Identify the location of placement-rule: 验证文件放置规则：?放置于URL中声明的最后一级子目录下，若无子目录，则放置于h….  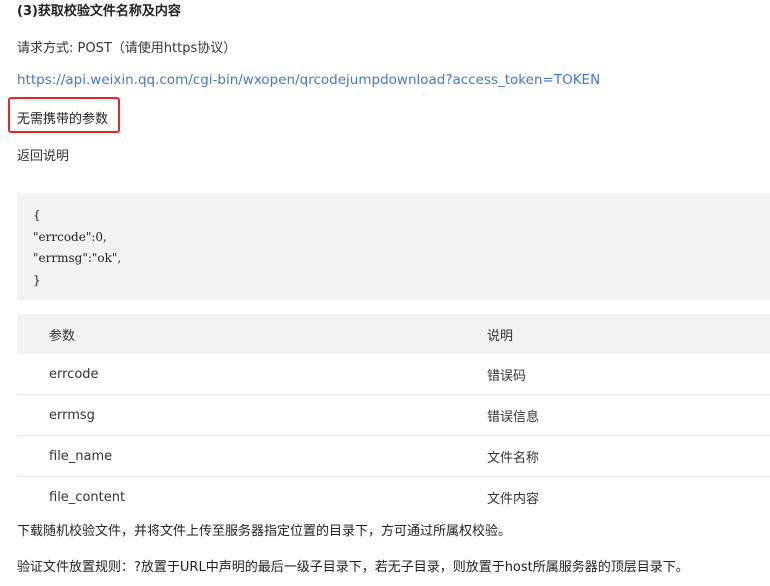
(353, 567).